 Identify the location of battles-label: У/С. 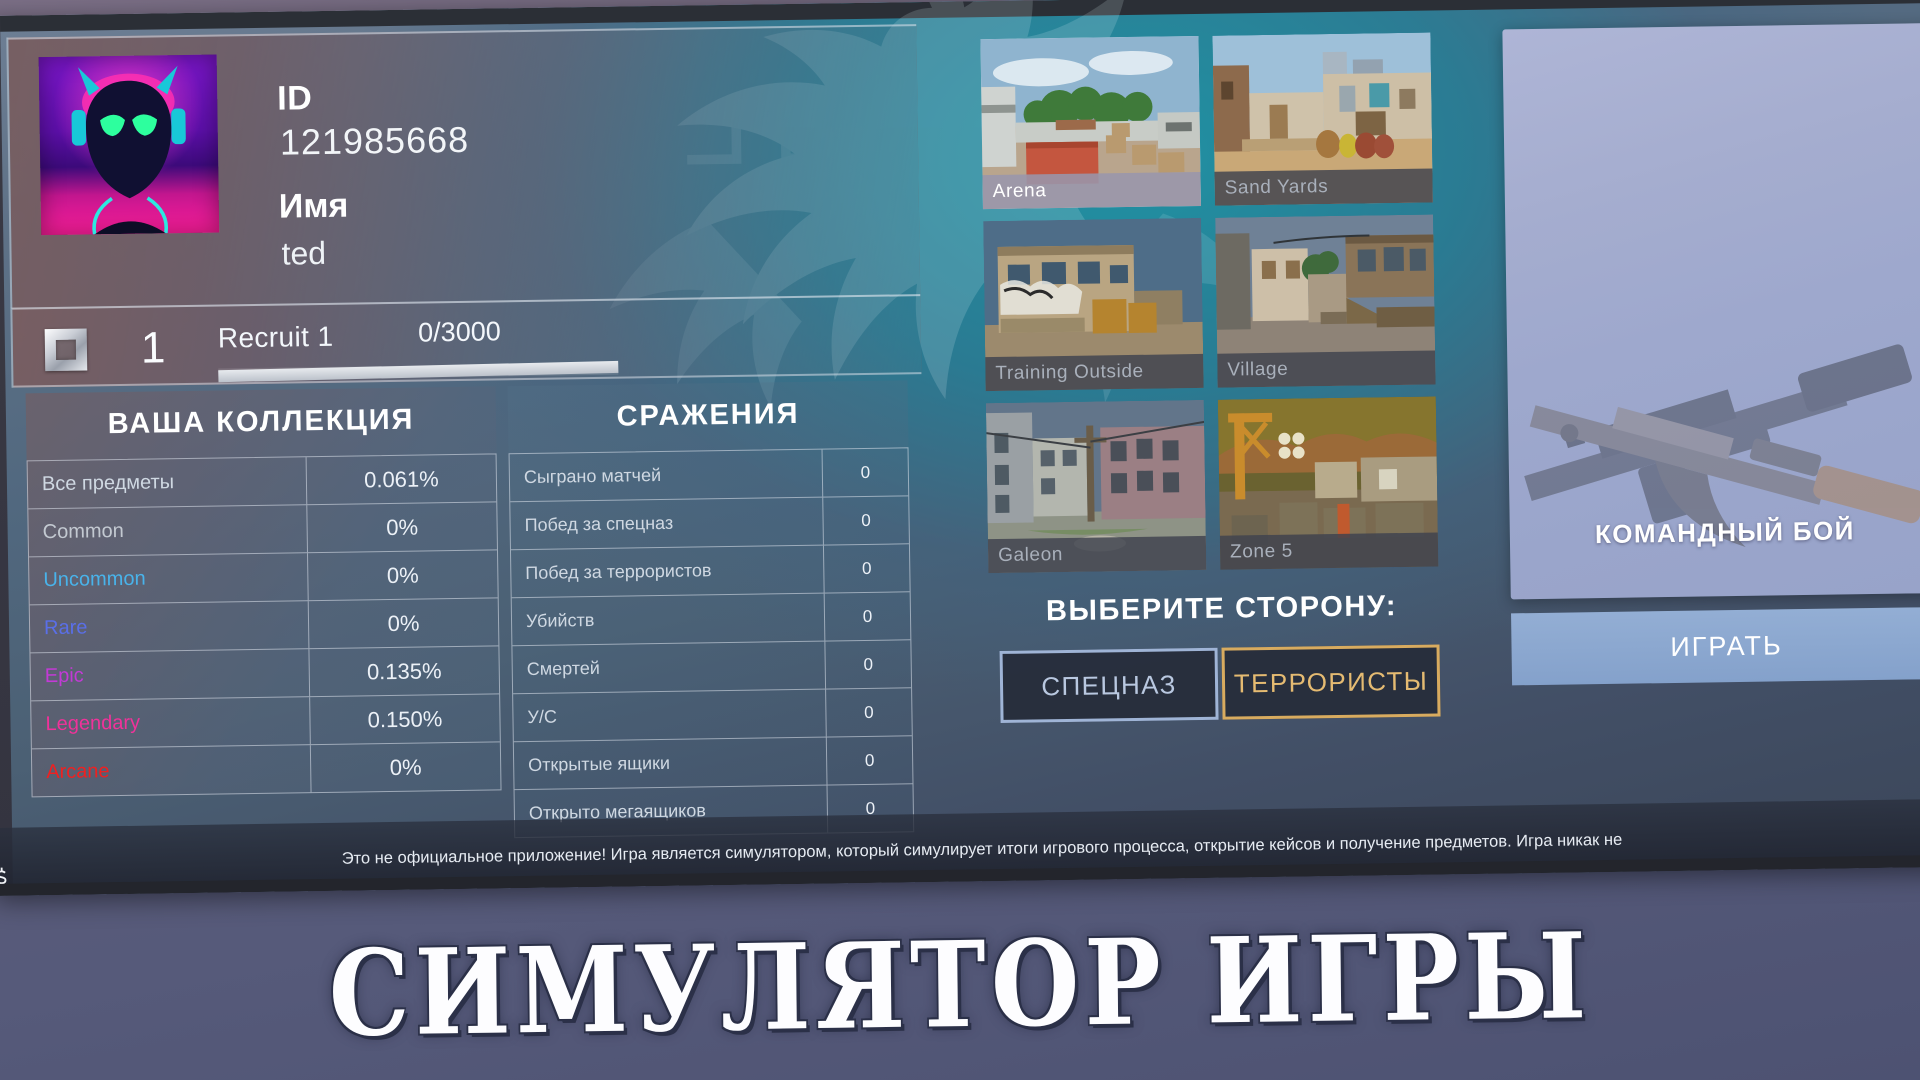
(542, 716).